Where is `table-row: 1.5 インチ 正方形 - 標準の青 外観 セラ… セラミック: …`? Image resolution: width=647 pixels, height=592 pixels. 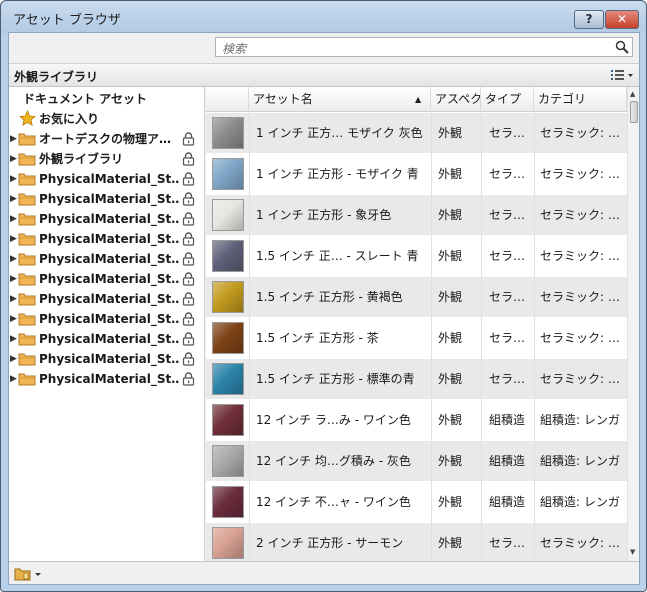
table-row: 1.5 インチ 正方形 - 標準の青 外観 セラ… セラミック: … is located at coordinates (416, 379).